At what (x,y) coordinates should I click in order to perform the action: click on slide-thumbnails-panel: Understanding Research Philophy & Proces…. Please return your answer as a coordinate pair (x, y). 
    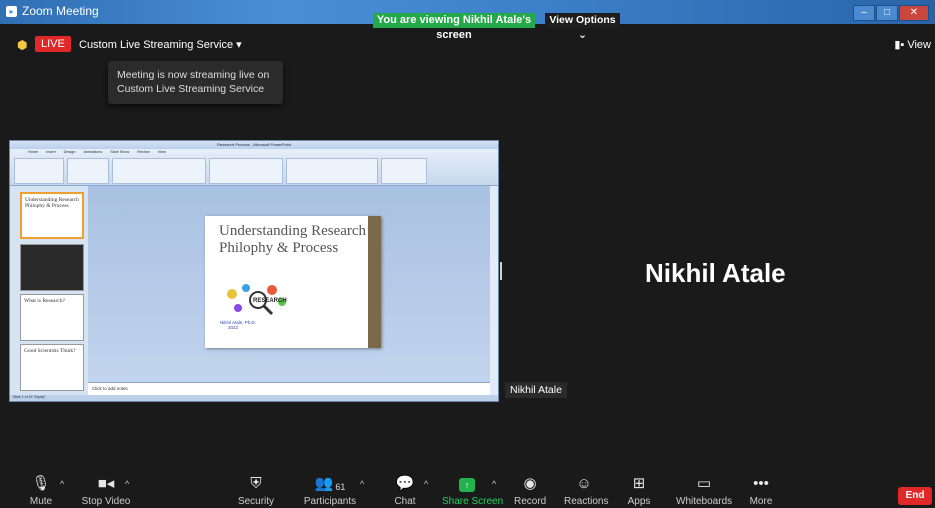
    Looking at the image, I should click on (49, 290).